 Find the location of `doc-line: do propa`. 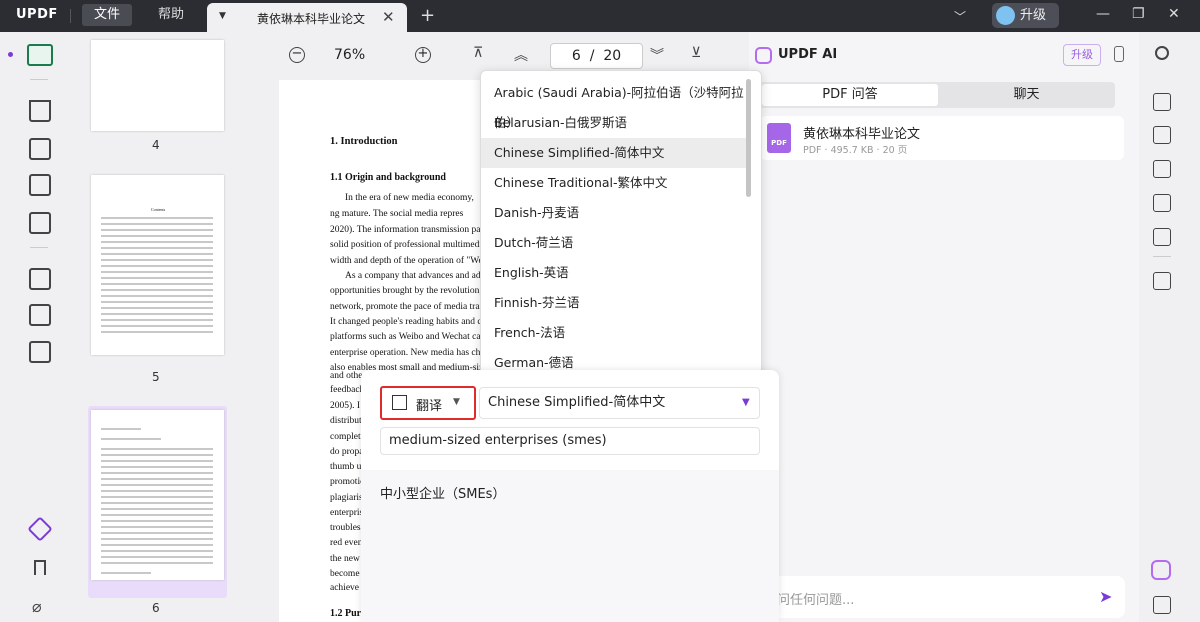

doc-line: do propa is located at coordinates (347, 452).